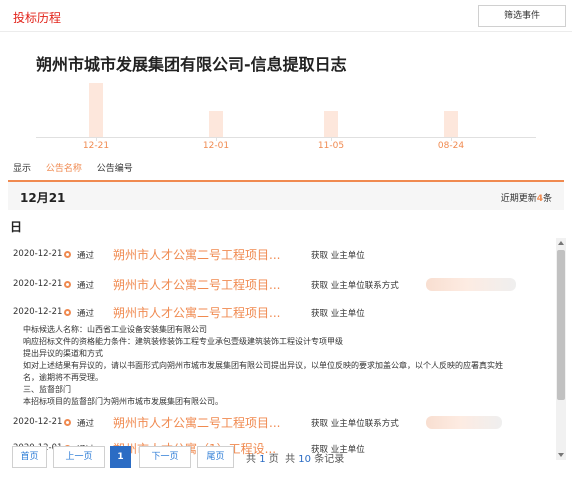 This screenshot has width=572, height=500. I want to click on detail-line: 提出异议的渠道和方式, so click(63, 353).